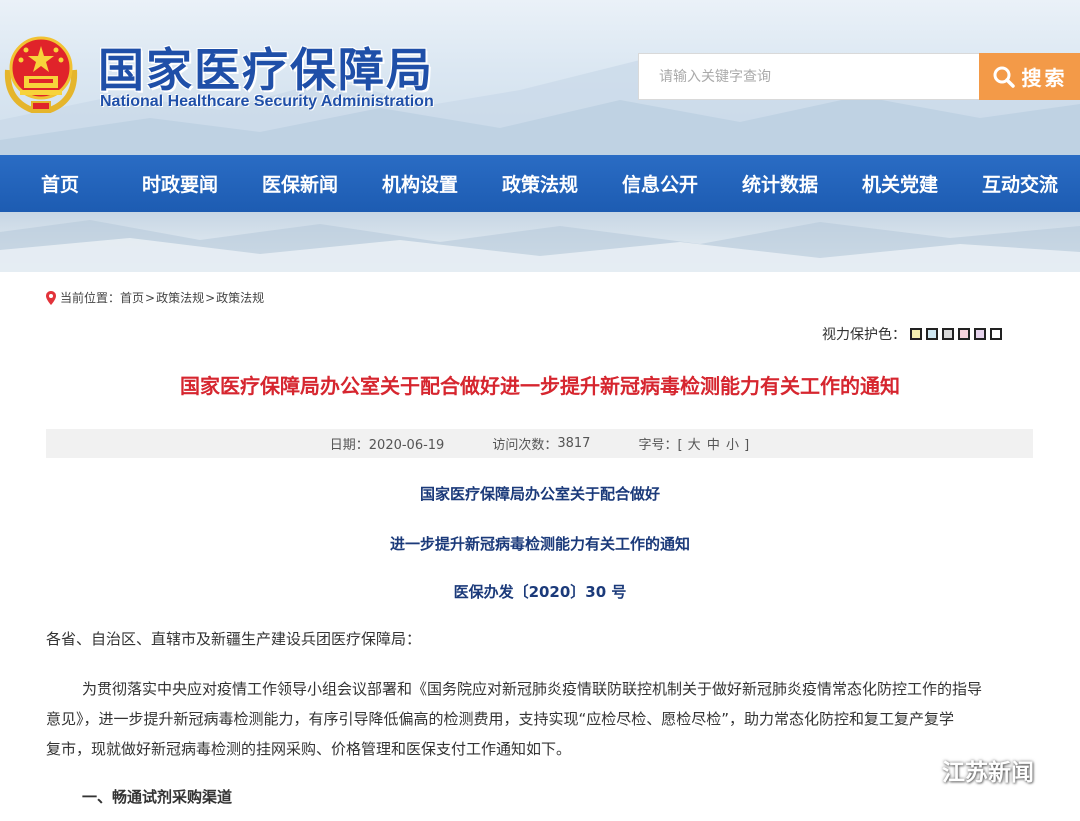 The image size is (1080, 821). What do you see at coordinates (574, 443) in the screenshot?
I see `visits-count: 3817` at bounding box center [574, 443].